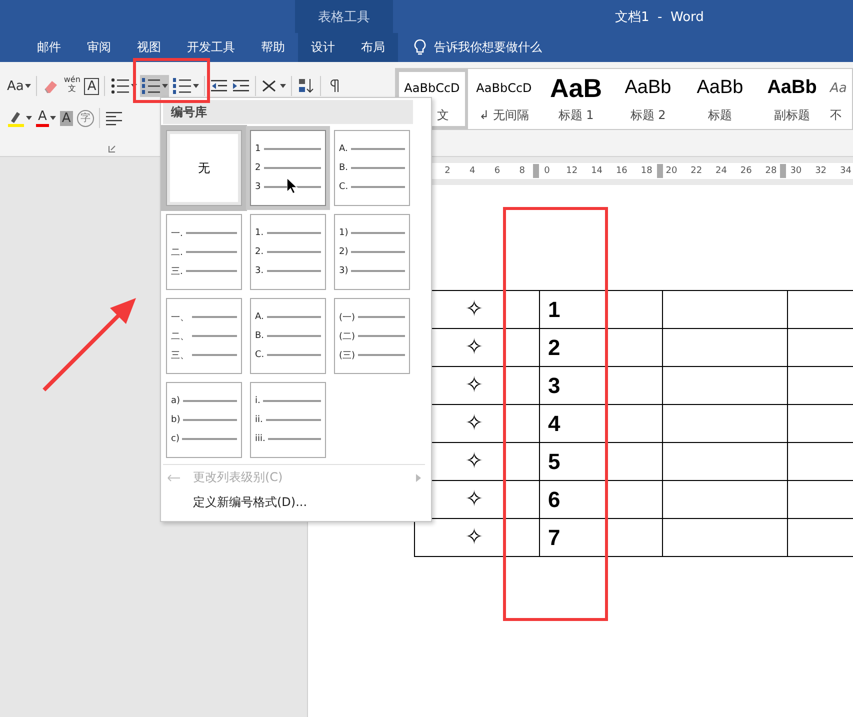  Describe the element at coordinates (288, 420) in the screenshot. I see `numbering-format: i. ii. iii.` at that location.